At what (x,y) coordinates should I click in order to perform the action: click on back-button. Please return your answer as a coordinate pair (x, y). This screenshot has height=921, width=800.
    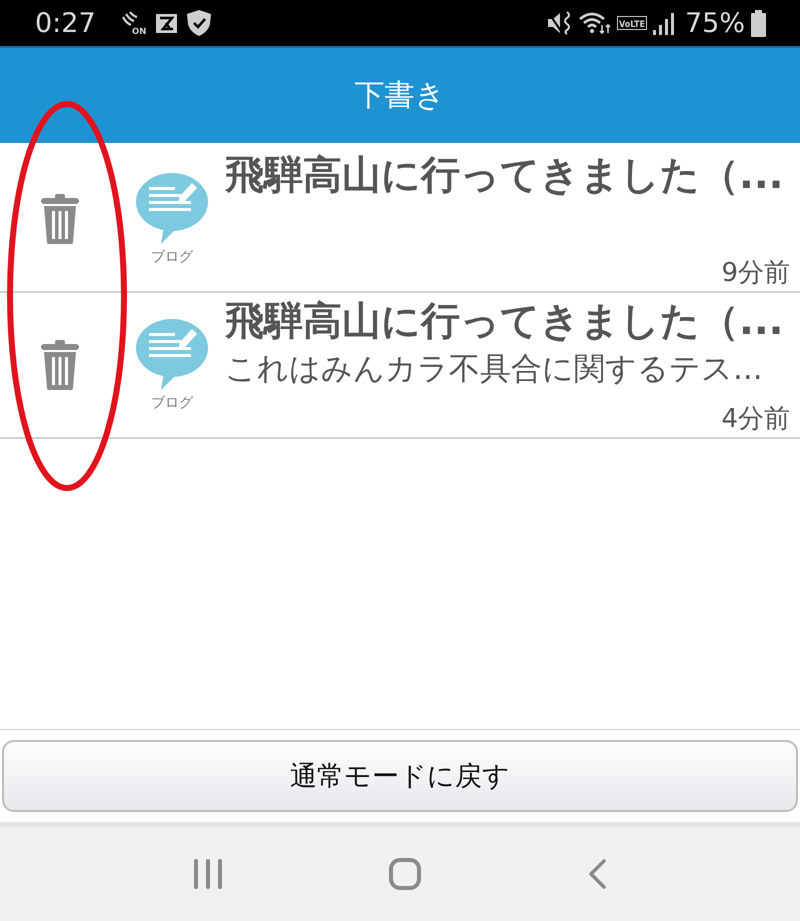
    Looking at the image, I should click on (597, 874).